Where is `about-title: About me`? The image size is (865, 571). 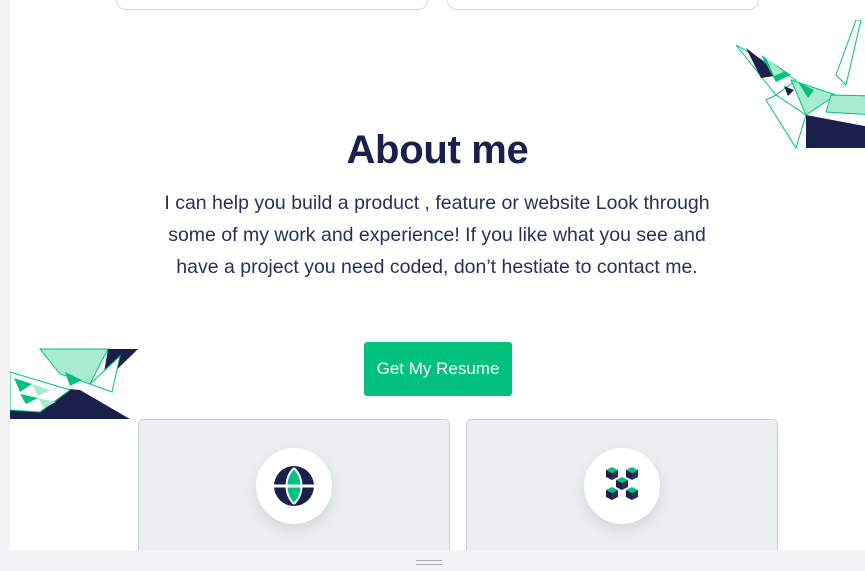 about-title: About me is located at coordinates (437, 150).